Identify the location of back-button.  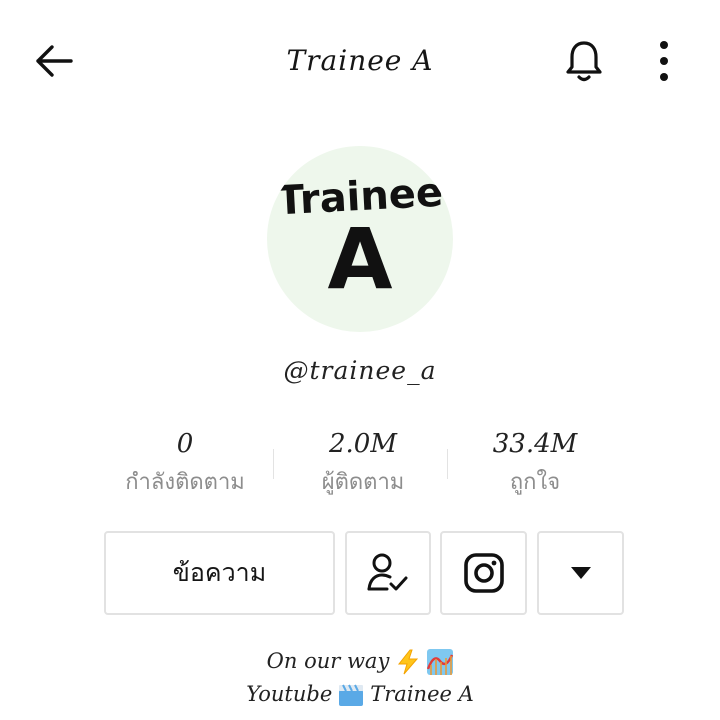
(54, 61).